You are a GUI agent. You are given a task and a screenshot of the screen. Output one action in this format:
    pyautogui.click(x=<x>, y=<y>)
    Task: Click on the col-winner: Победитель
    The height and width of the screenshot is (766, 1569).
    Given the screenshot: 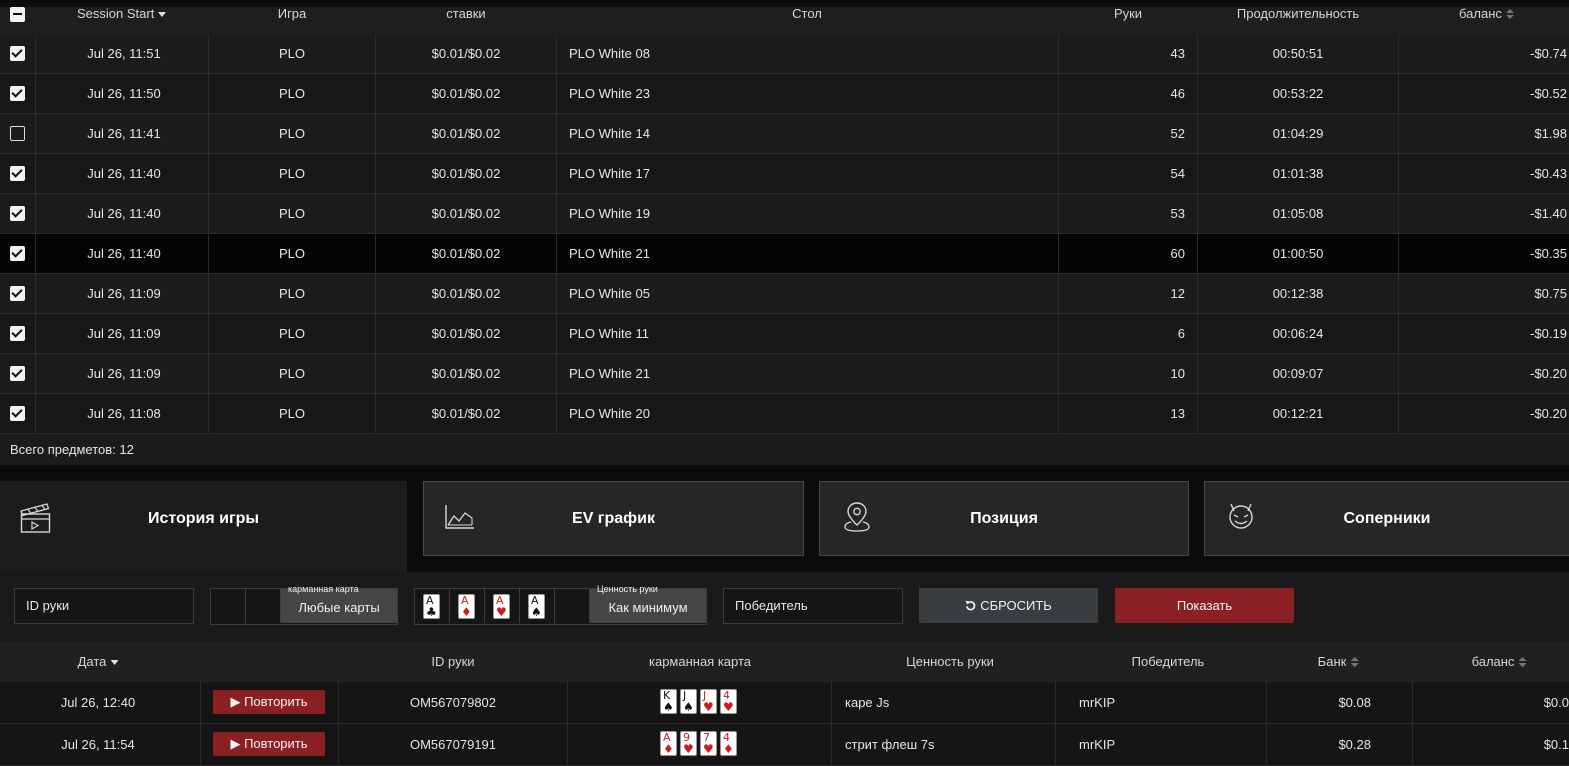 What is the action you would take?
    pyautogui.click(x=1168, y=662)
    